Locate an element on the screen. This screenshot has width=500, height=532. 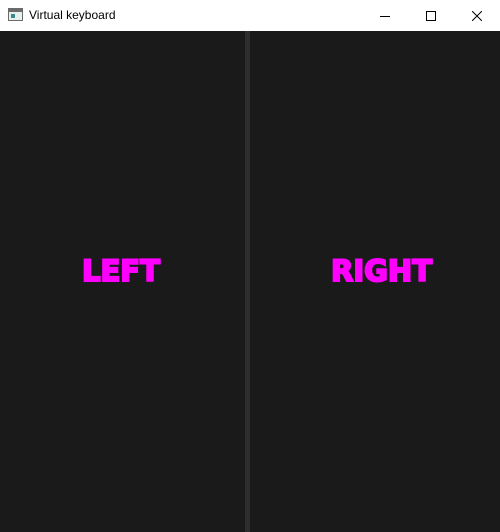
close-button is located at coordinates (477, 15).